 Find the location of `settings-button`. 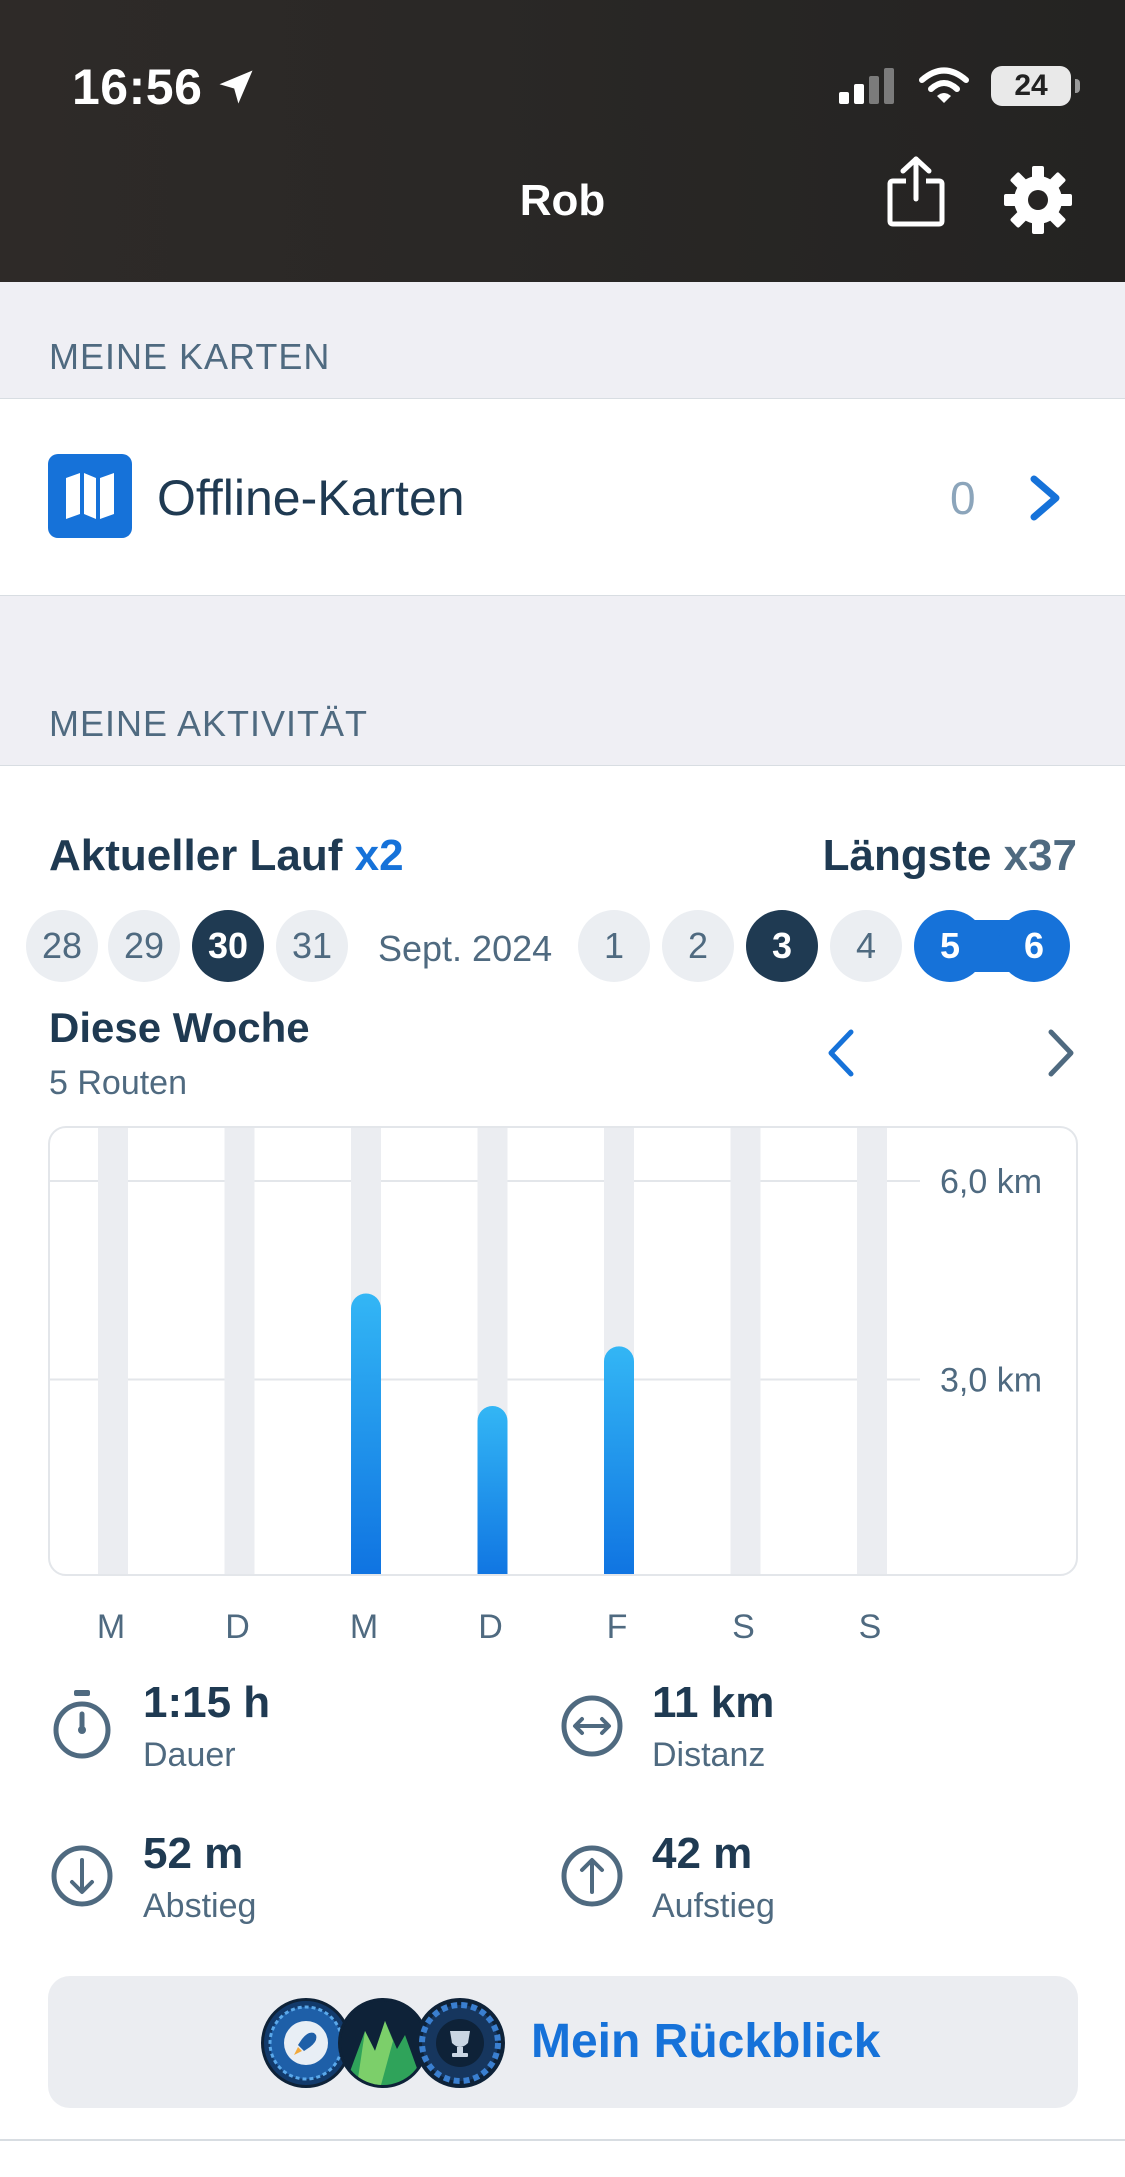

settings-button is located at coordinates (1038, 200).